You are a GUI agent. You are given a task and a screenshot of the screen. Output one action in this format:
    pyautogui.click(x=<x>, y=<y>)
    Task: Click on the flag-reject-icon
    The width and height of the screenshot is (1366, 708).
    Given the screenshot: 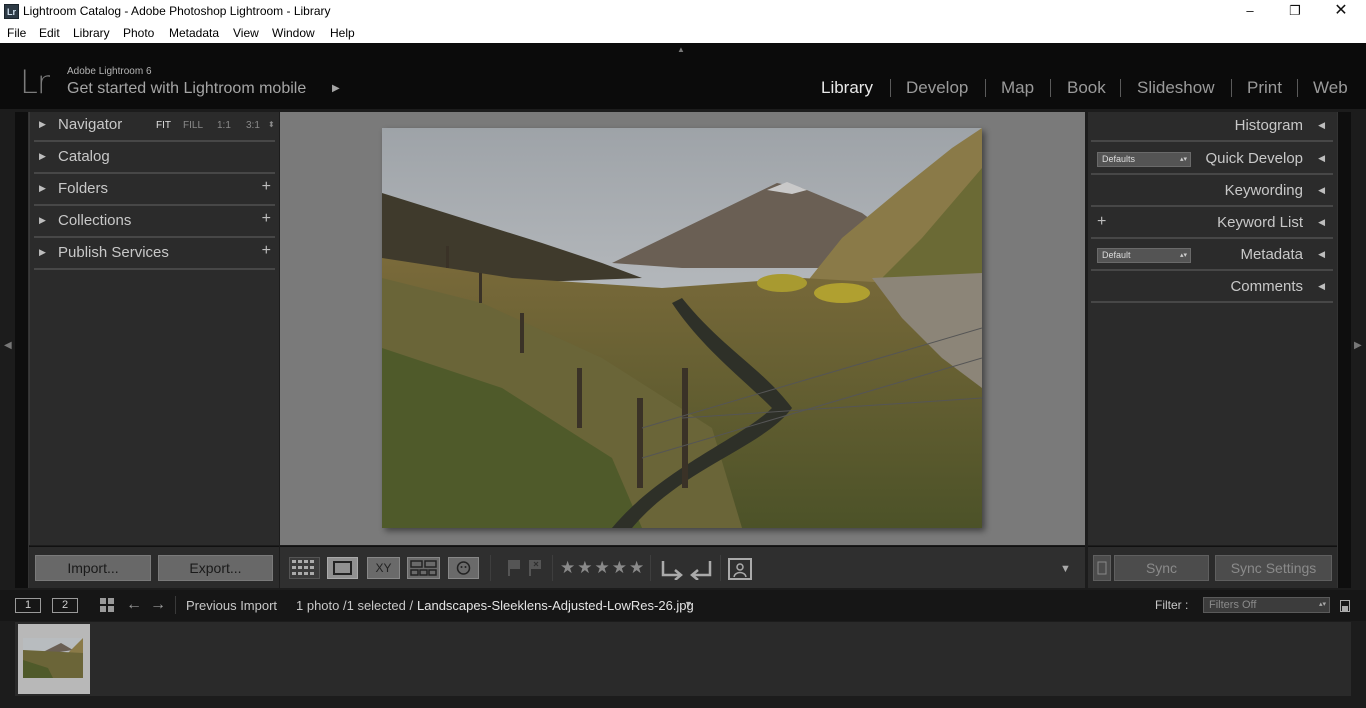 What is the action you would take?
    pyautogui.click(x=535, y=570)
    